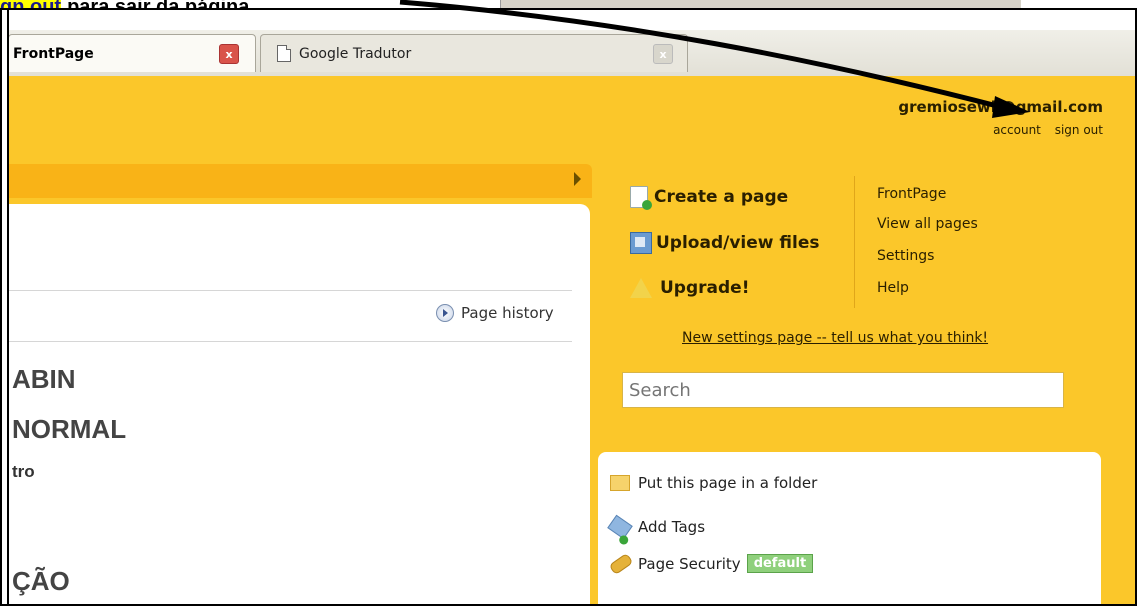  Describe the element at coordinates (577, 179) in the screenshot. I see `collapse-arrow-icon` at that location.